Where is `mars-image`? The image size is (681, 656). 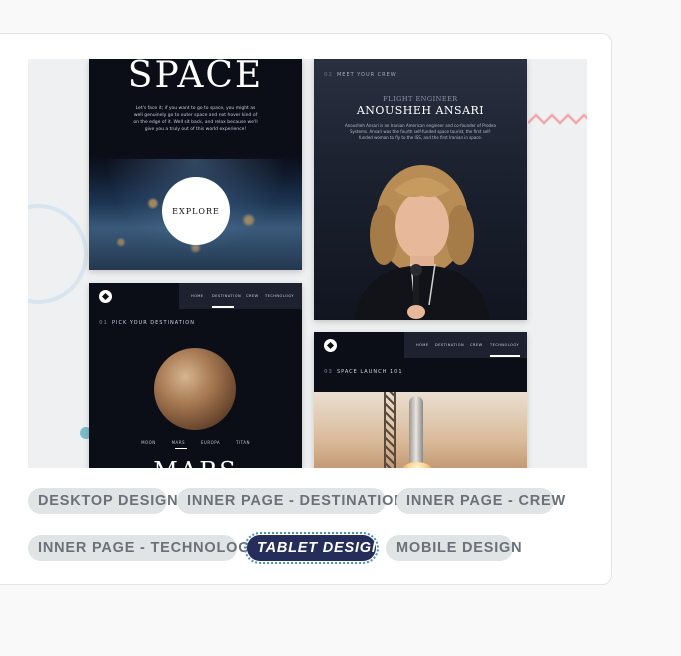 mars-image is located at coordinates (195, 389).